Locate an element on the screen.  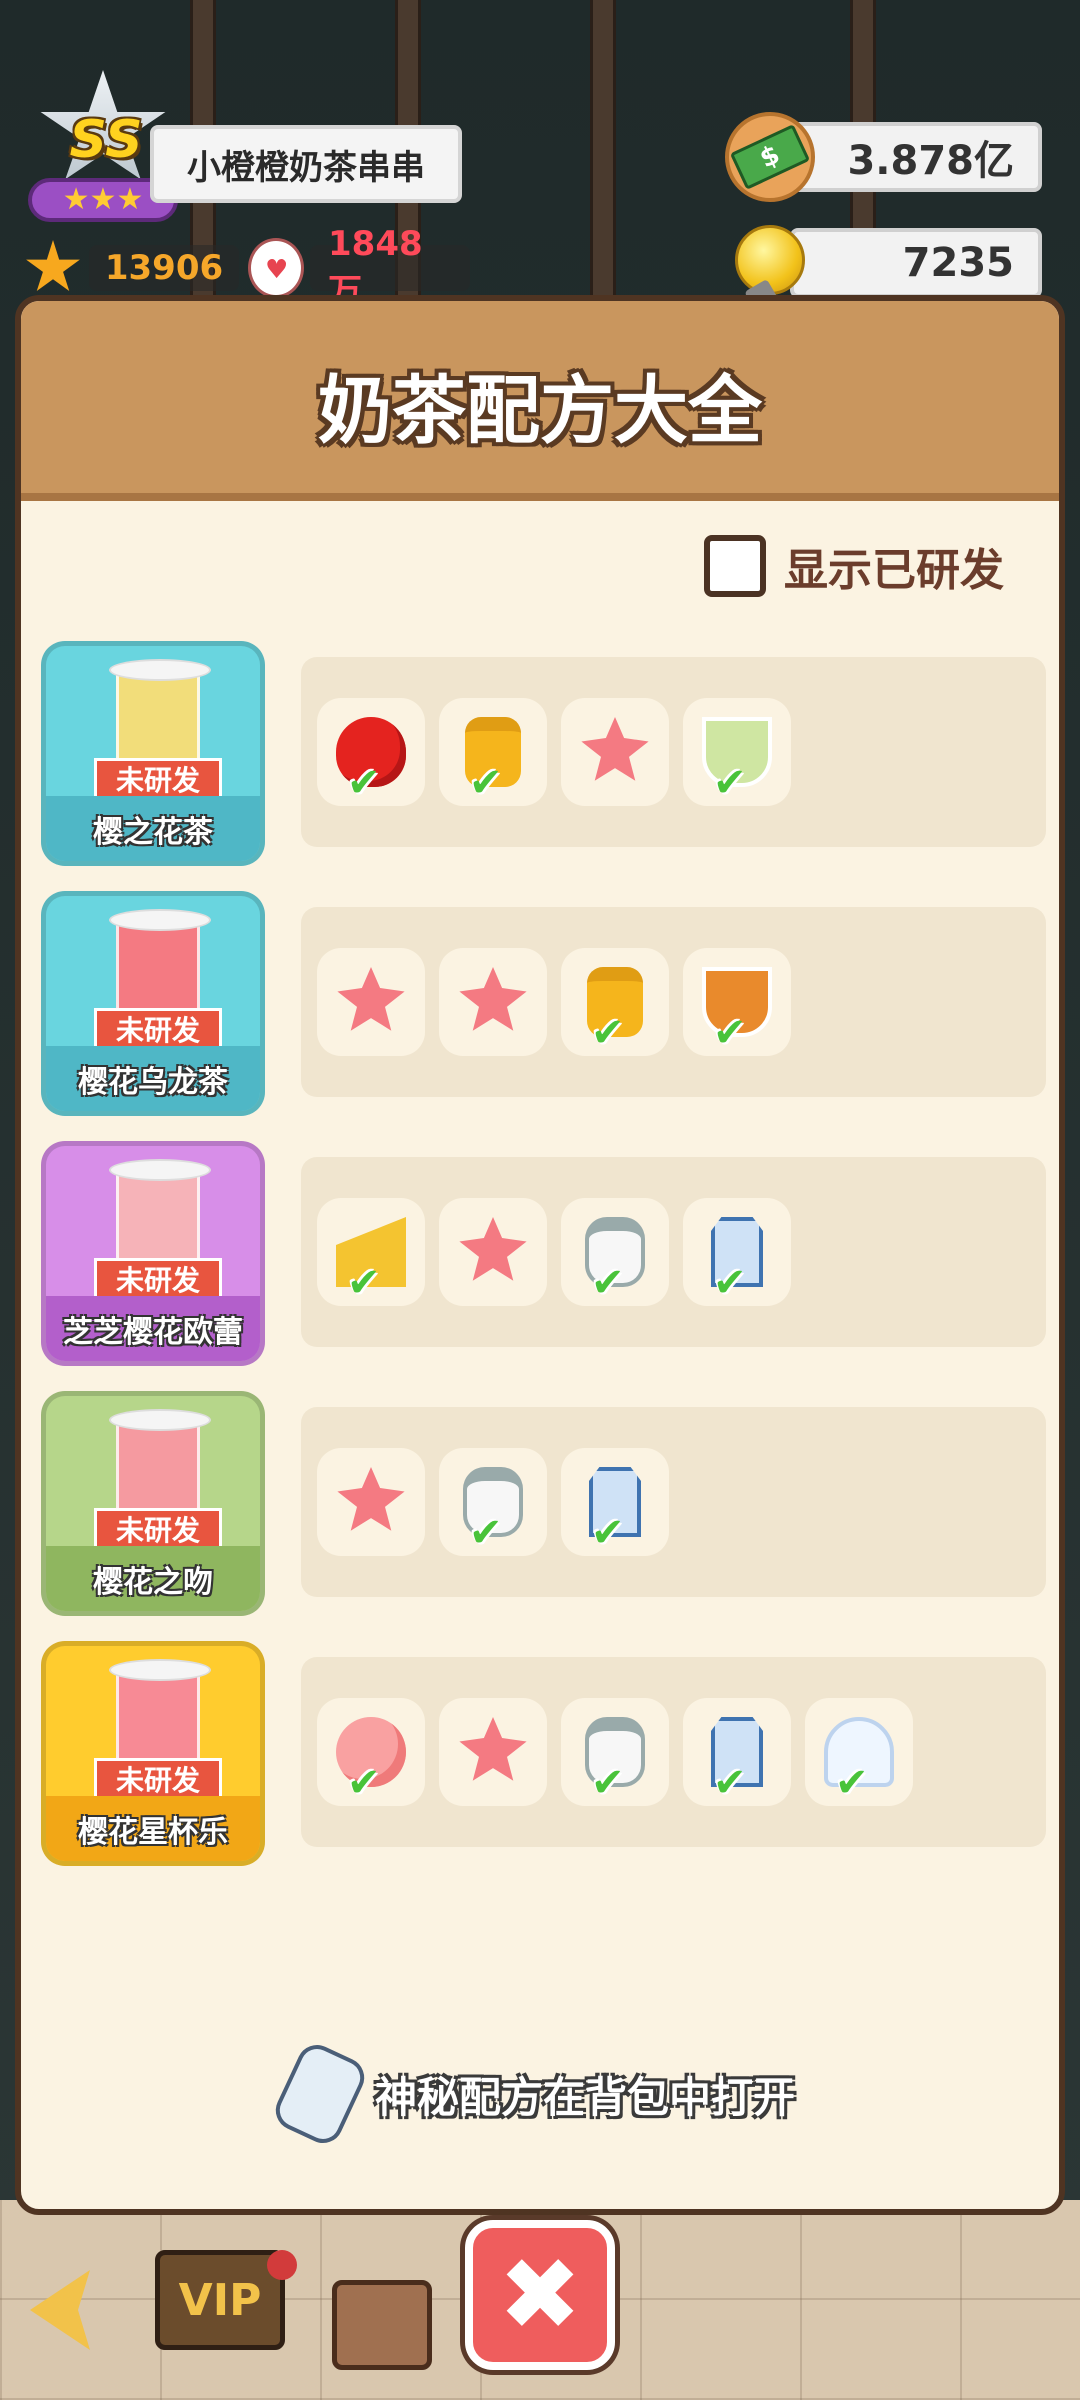
close-button: ✖ is located at coordinates (540, 2295).